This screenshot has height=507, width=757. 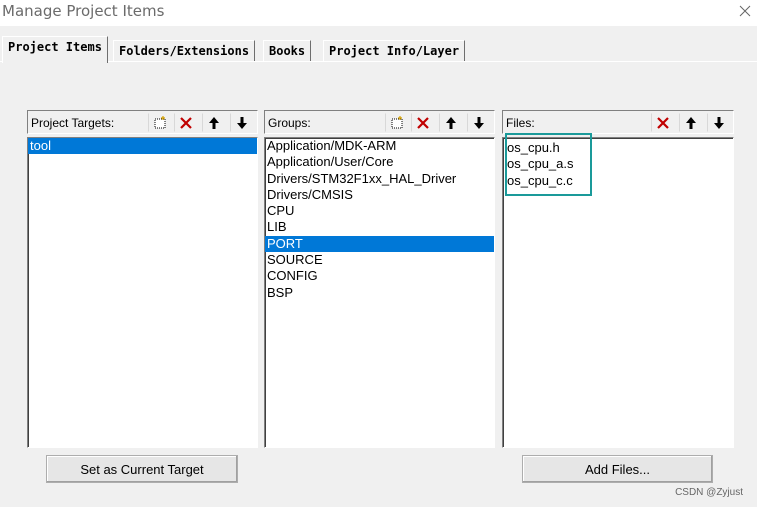 What do you see at coordinates (379, 195) in the screenshot?
I see `list-item: Drivers/CMSIS` at bounding box center [379, 195].